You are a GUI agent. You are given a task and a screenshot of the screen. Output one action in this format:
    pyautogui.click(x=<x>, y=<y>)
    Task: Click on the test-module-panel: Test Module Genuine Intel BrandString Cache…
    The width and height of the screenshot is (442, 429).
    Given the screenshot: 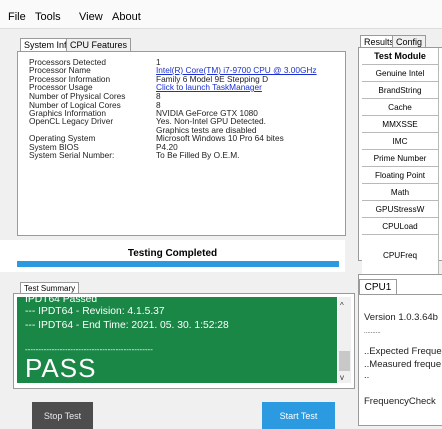 What is the action you would take?
    pyautogui.click(x=400, y=162)
    